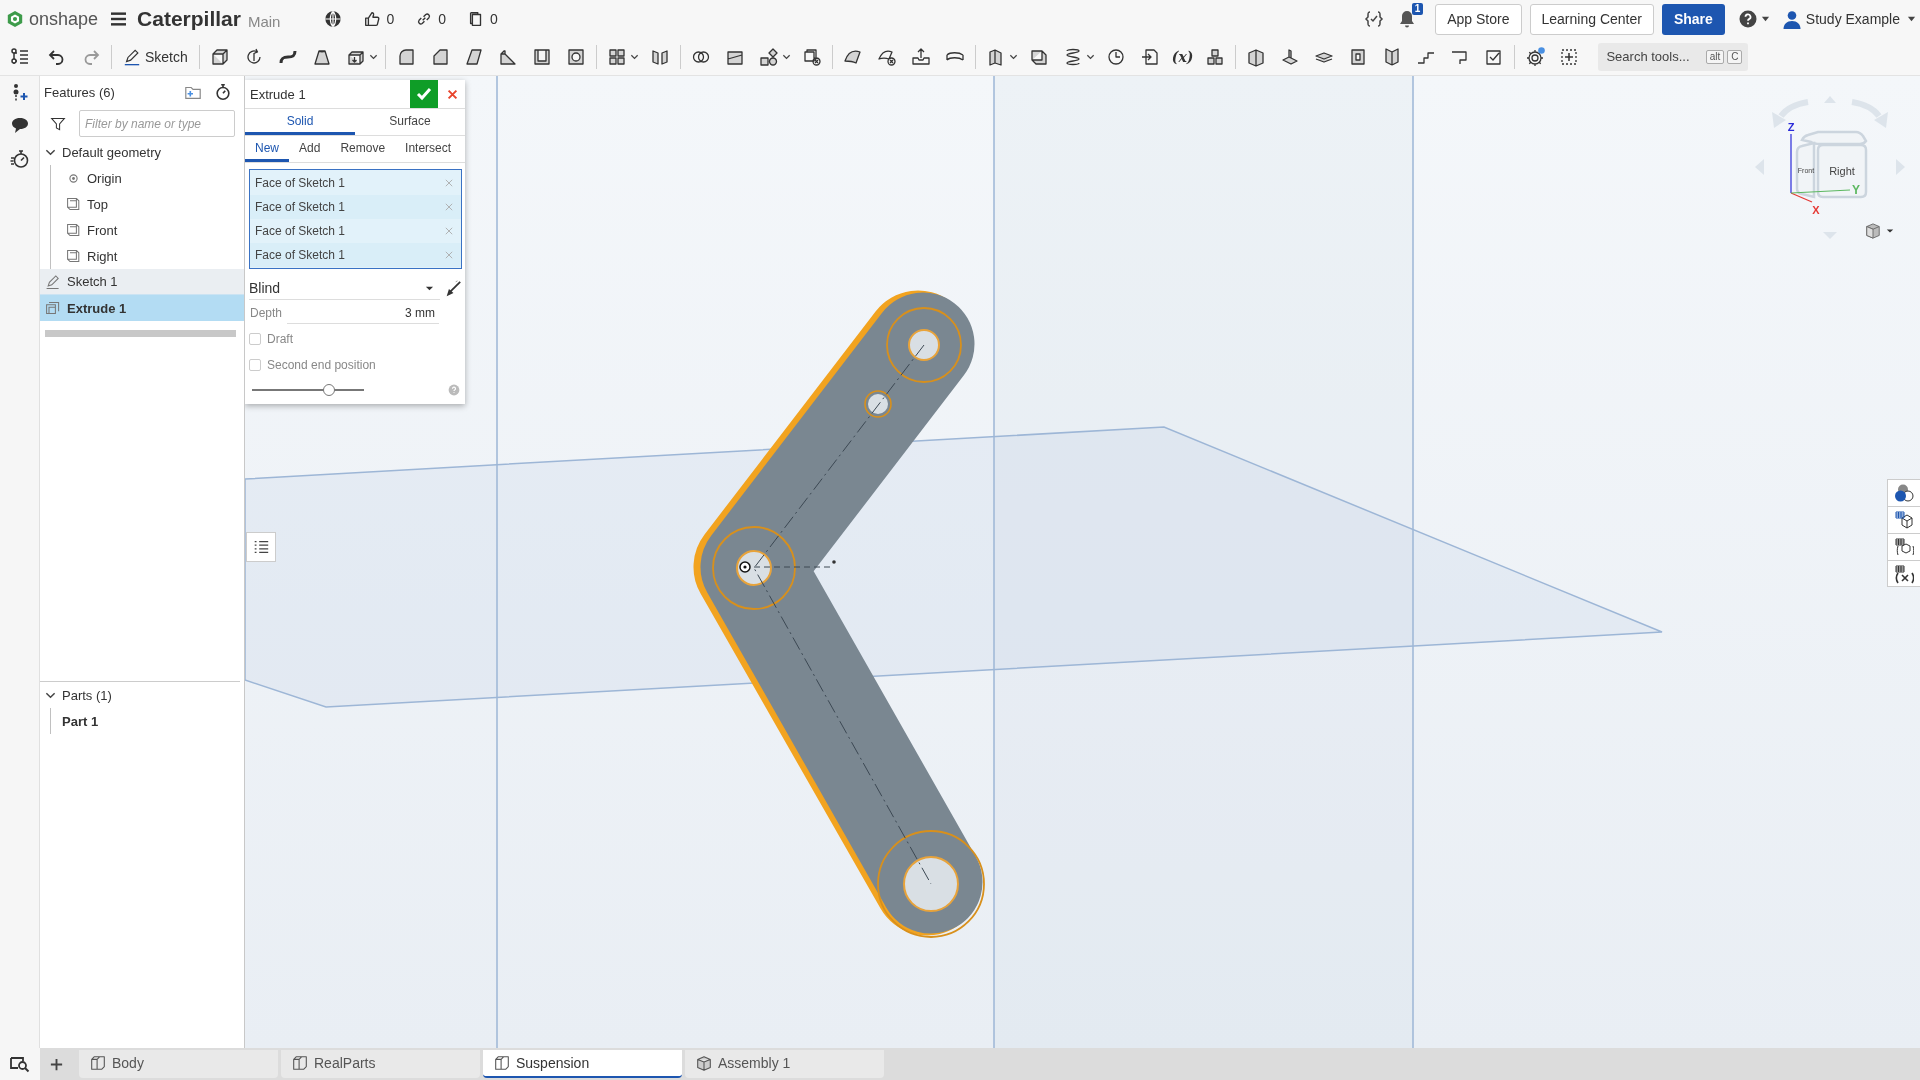 This screenshot has width=1920, height=1080. I want to click on tab: Remove, so click(363, 149).